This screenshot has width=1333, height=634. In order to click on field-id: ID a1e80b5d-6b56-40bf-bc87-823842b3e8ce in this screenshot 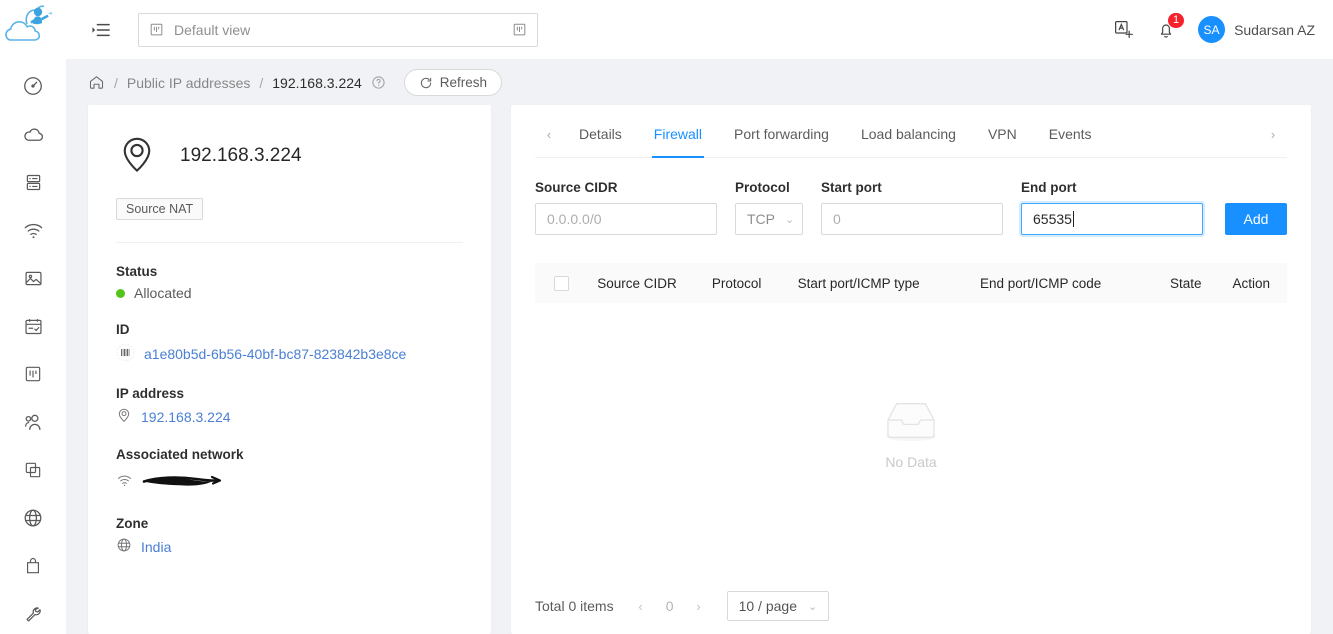, I will do `click(289, 343)`.